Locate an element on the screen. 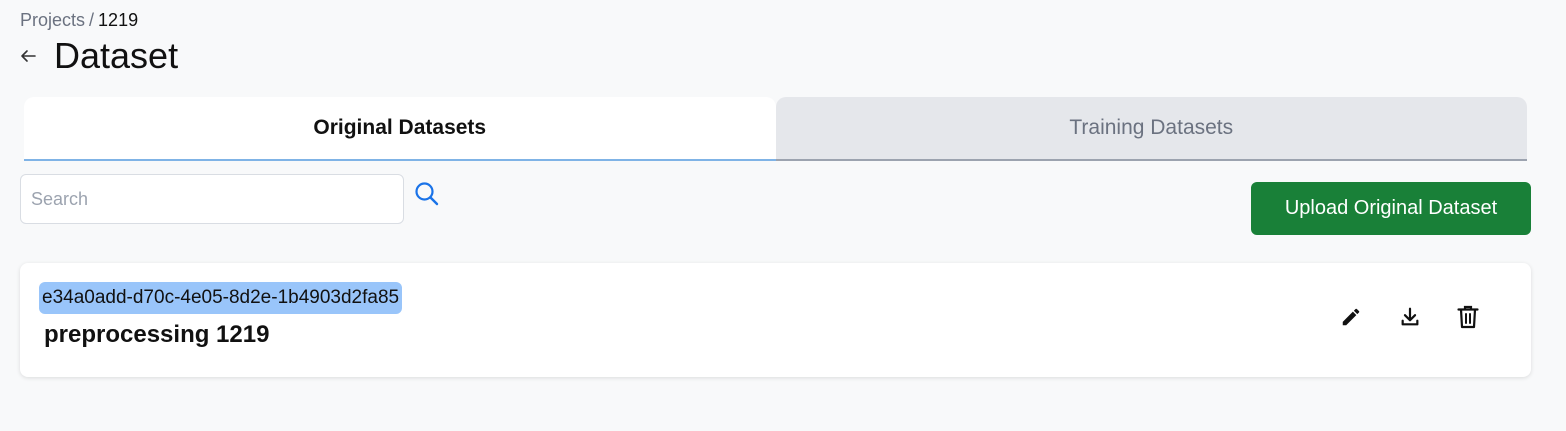 The height and width of the screenshot is (431, 1566). dataset-tabs: Original Datasets Training Datasets is located at coordinates (775, 129).